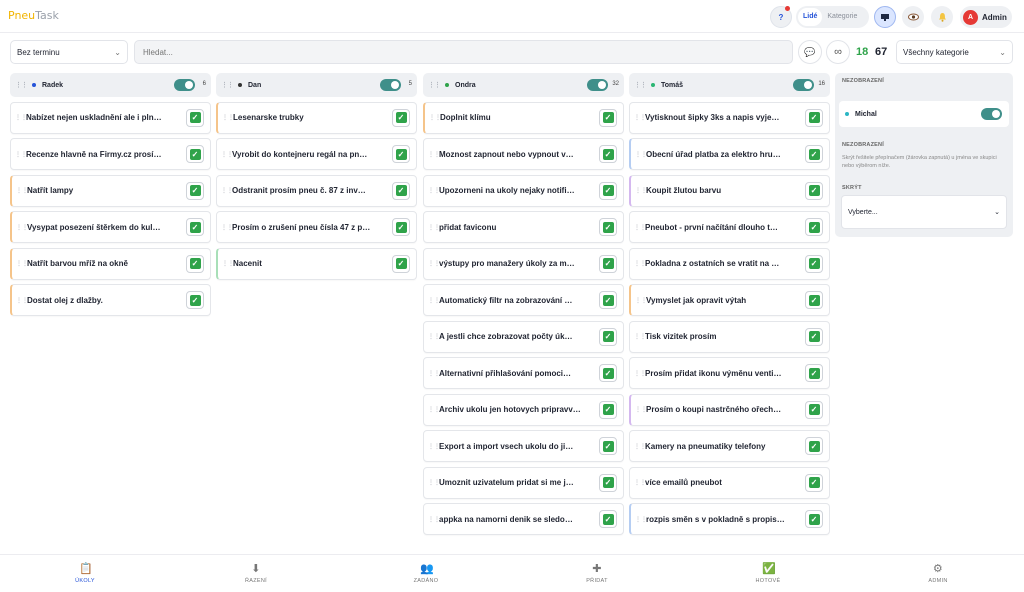 This screenshot has width=1024, height=592. Describe the element at coordinates (110, 190) in the screenshot. I see `task-card: ⋮⋮ Natřít lampy ✓` at that location.